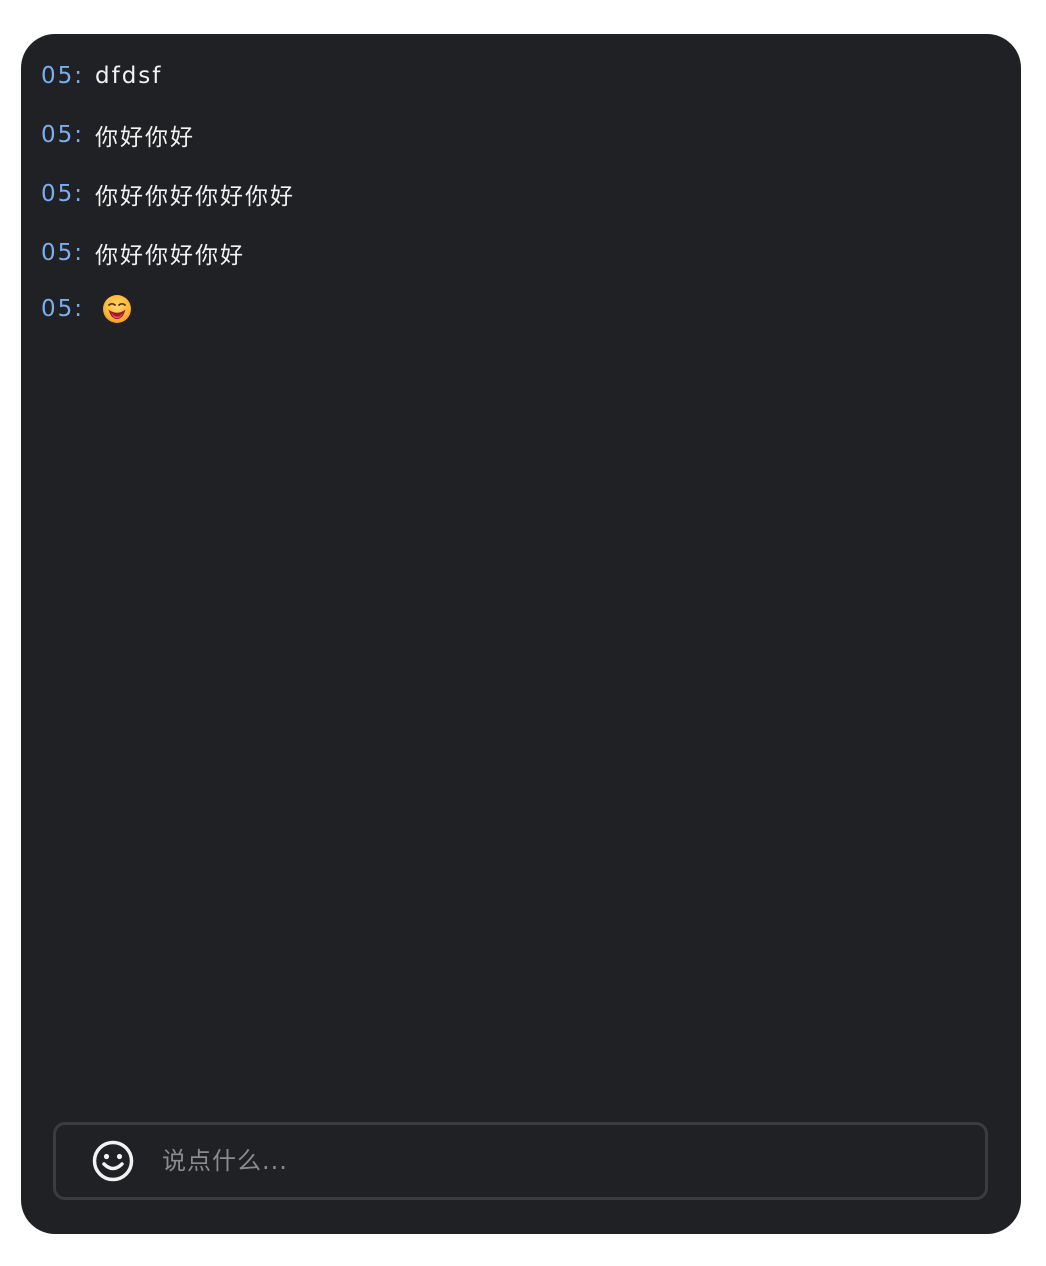 The width and height of the screenshot is (1046, 1266). Describe the element at coordinates (170, 256) in the screenshot. I see `message-text: 你好你好你好` at that location.